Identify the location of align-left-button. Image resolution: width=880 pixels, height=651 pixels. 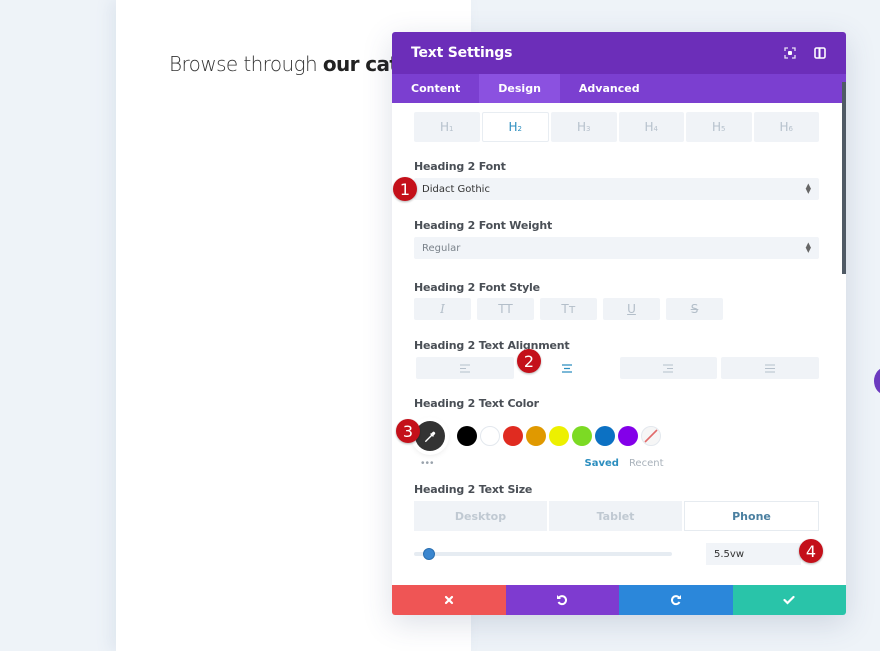
(465, 368).